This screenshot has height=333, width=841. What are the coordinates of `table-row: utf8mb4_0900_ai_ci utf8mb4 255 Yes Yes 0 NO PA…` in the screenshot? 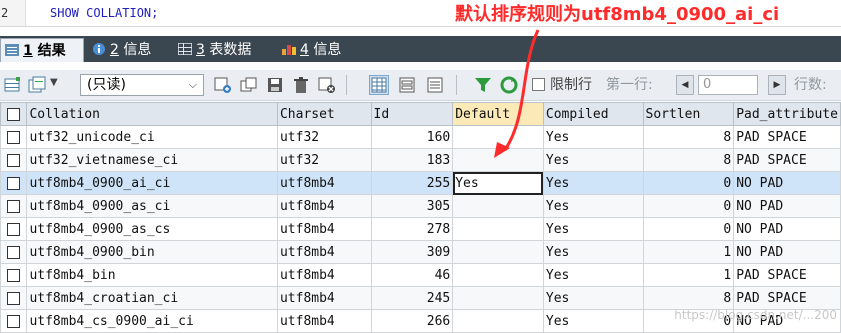 It's located at (420, 183).